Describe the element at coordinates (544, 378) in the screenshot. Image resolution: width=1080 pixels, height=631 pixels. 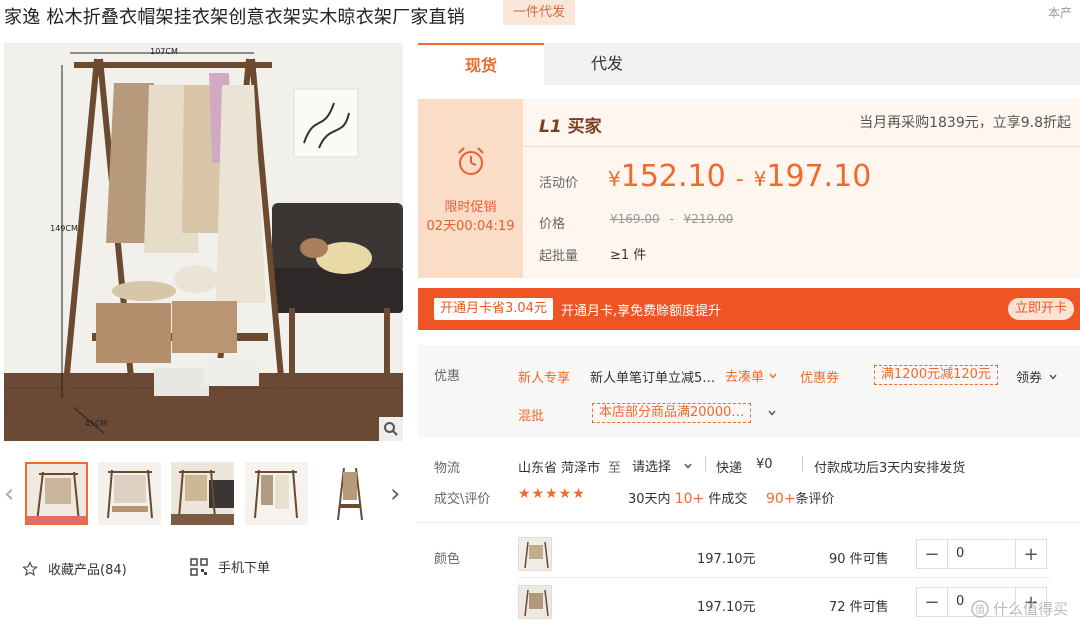
I see `newcomer-label: 新人专享` at that location.